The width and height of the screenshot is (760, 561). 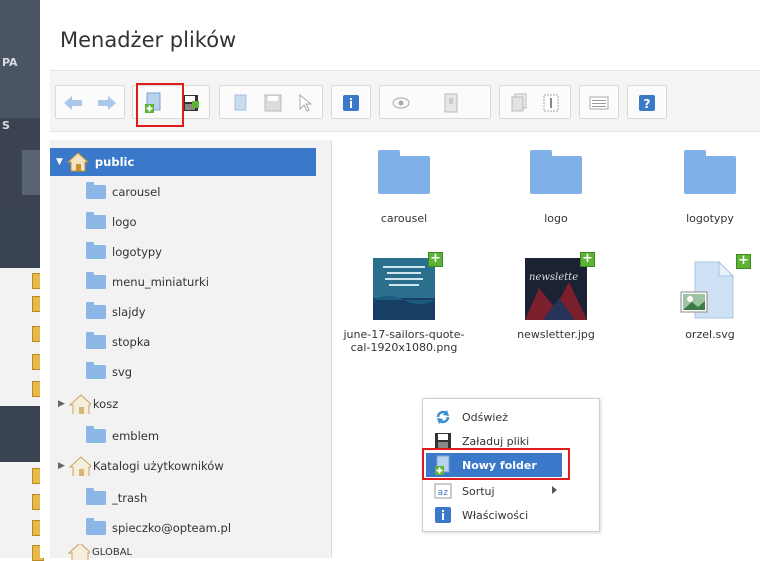 I want to click on file-item-svg: + orzel.svg, so click(x=703, y=297).